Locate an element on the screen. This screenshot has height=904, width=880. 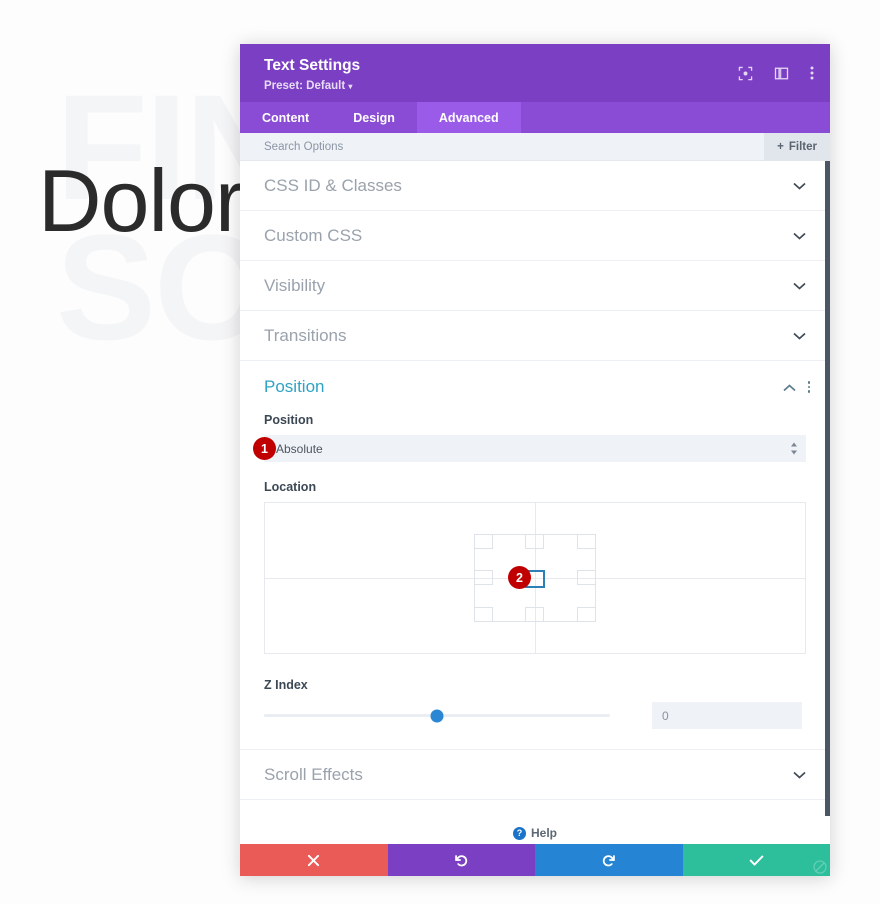
location-cell-top-center is located at coordinates (535, 549).